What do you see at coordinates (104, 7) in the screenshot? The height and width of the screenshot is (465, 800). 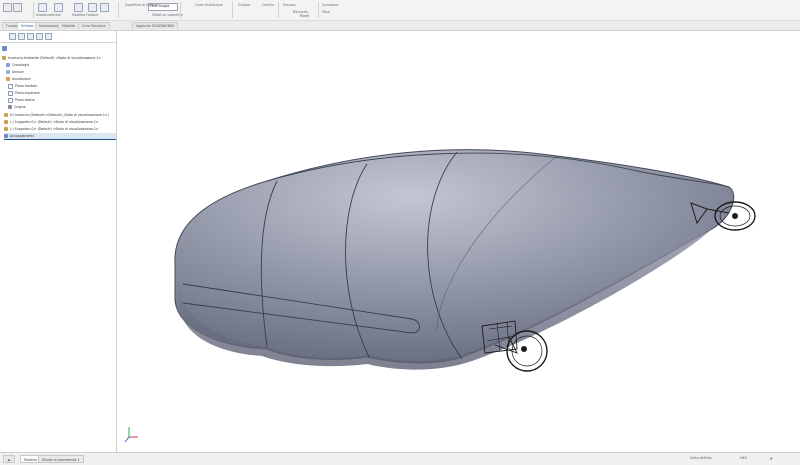 I see `repeat-icon` at bounding box center [104, 7].